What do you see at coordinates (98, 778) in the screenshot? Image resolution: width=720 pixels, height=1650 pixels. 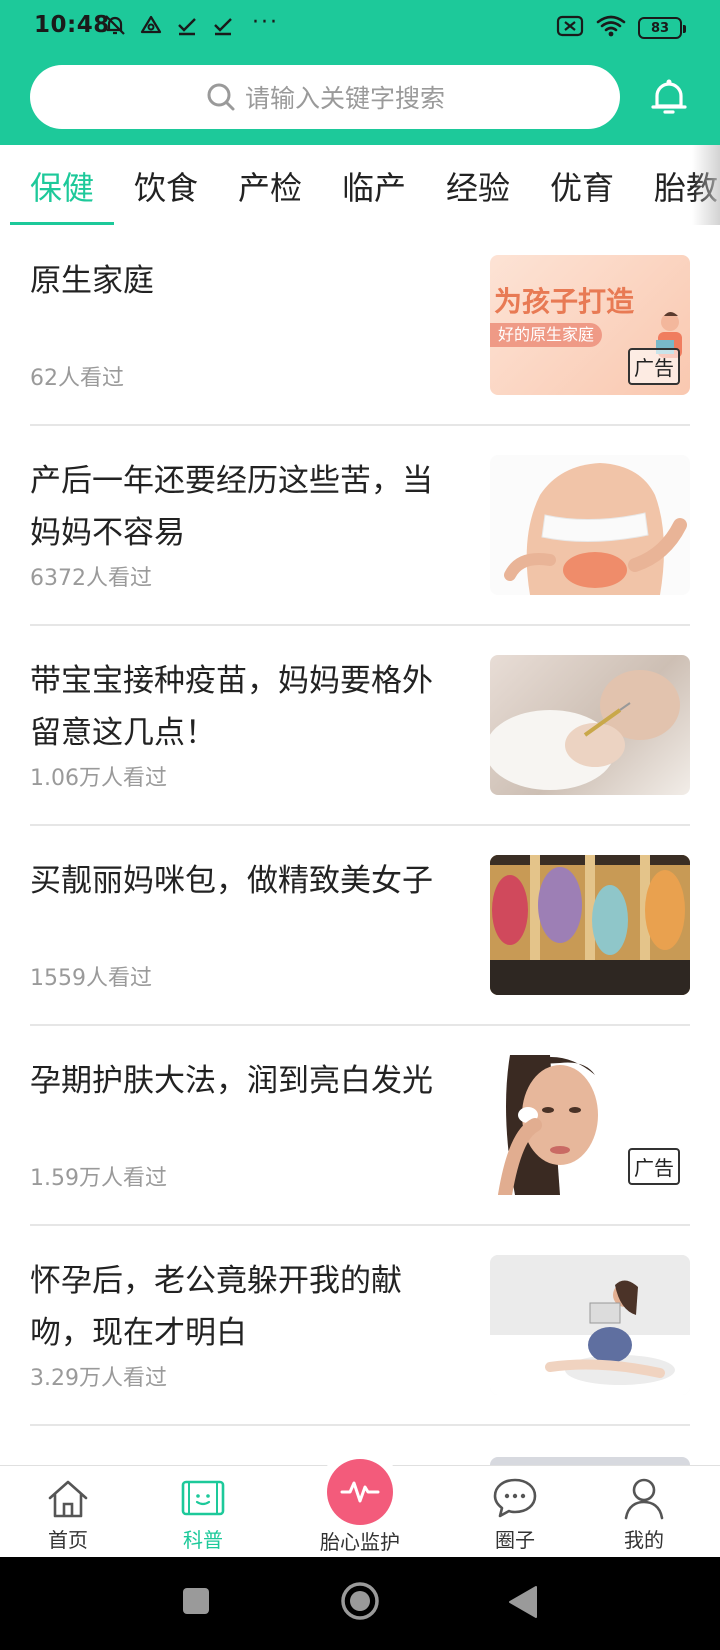 I see `article-views: 1.06万人看过` at bounding box center [98, 778].